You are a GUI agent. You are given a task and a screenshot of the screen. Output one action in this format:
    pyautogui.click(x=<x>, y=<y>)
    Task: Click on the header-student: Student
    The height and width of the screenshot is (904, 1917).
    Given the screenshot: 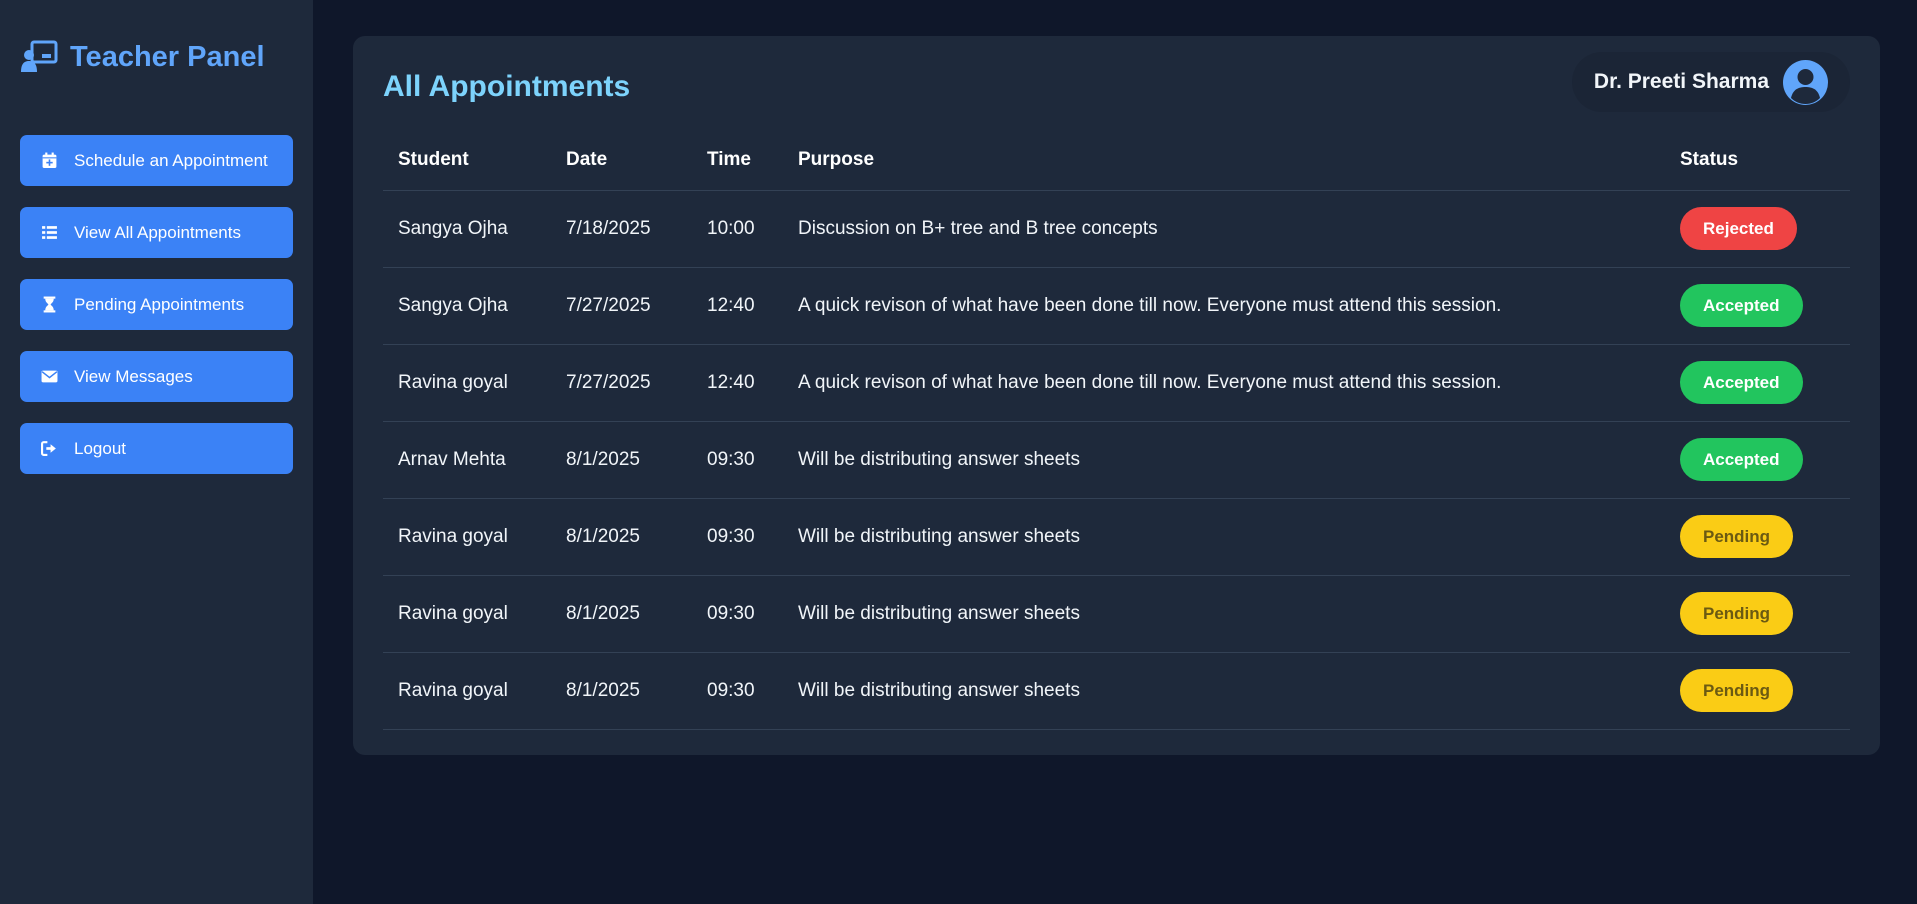 What is the action you would take?
    pyautogui.click(x=467, y=160)
    